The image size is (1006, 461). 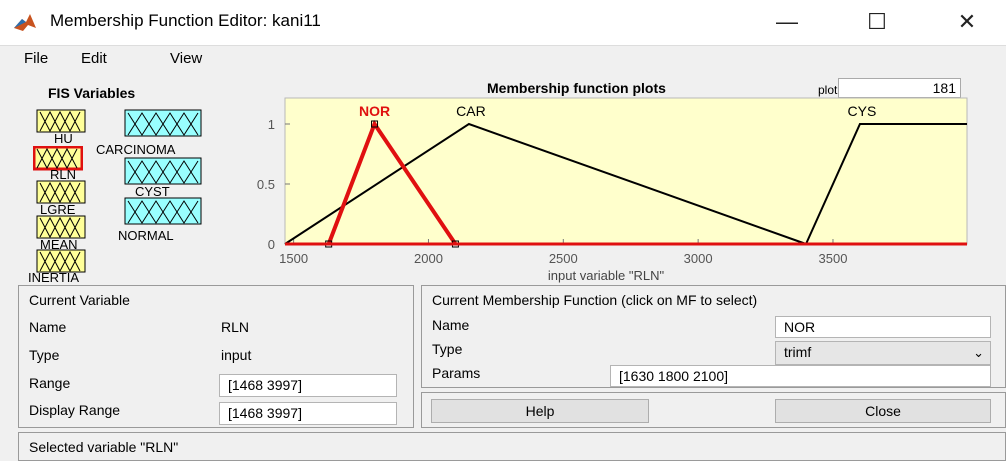 What do you see at coordinates (563, 258) in the screenshot?
I see `x-tick-label: 2500` at bounding box center [563, 258].